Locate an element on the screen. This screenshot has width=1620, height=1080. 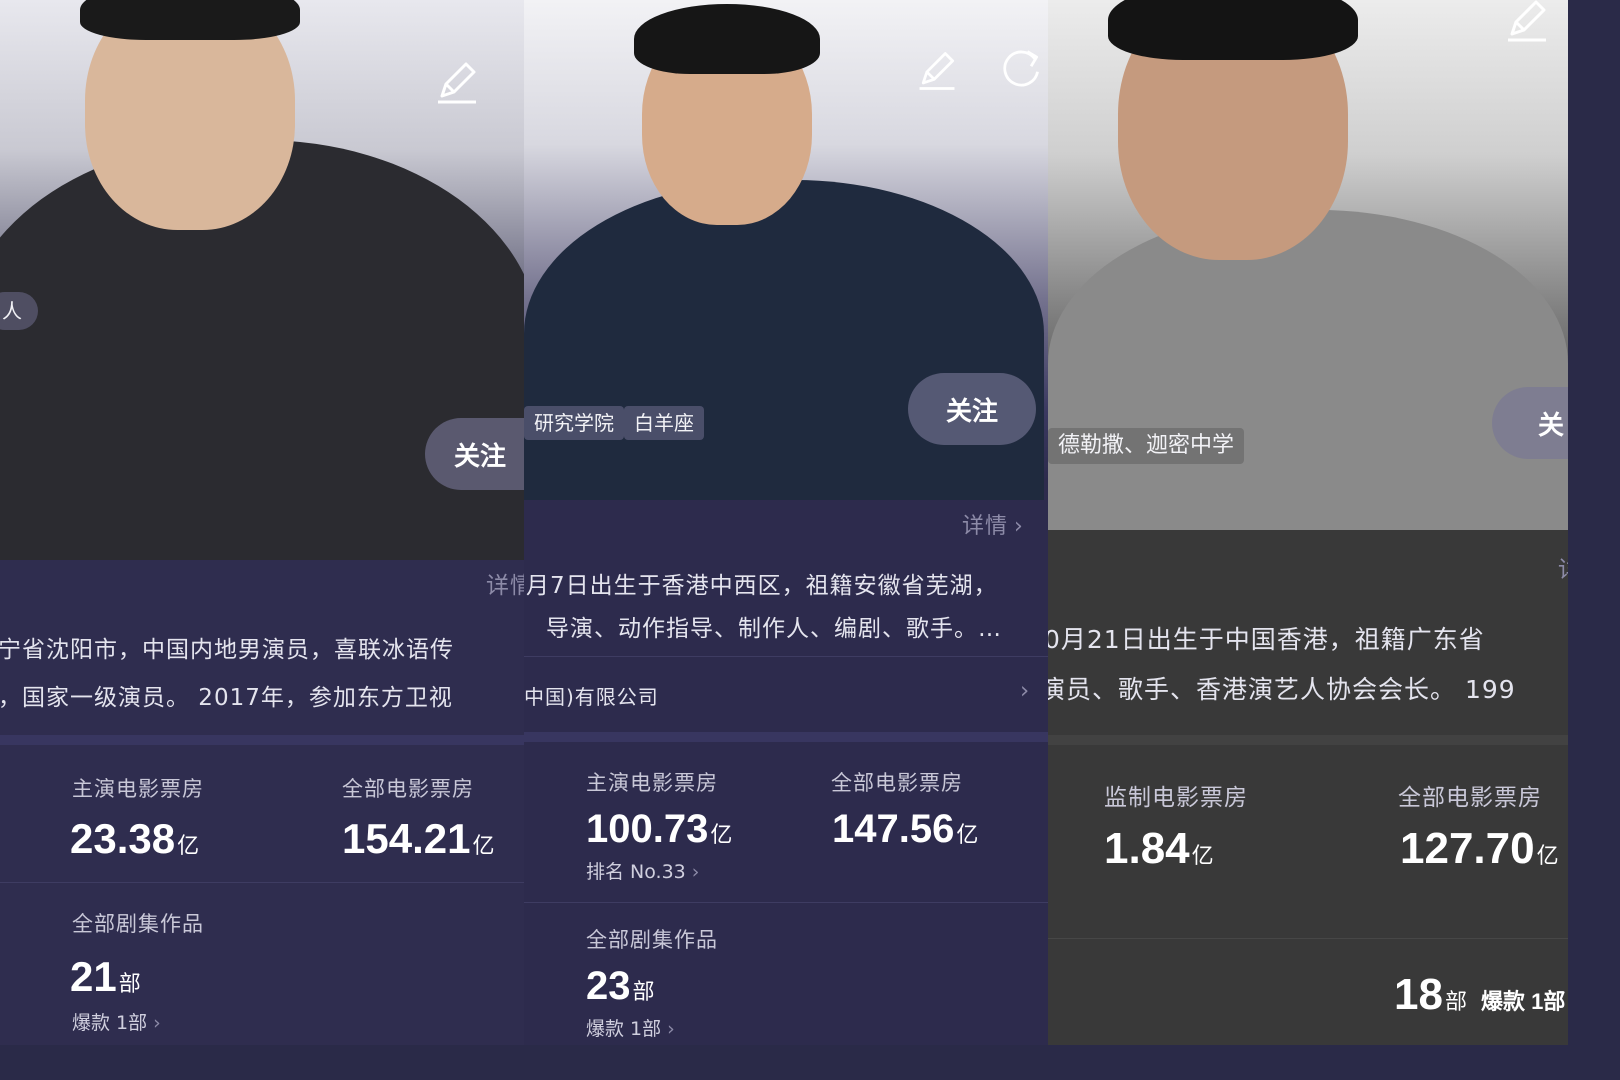
follow-button: 关 is located at coordinates (1530, 423).